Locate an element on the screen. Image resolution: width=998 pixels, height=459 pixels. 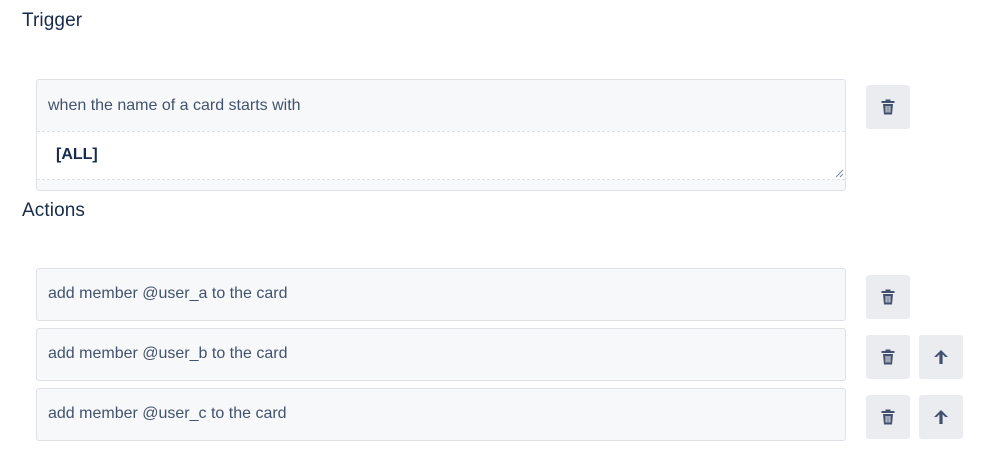
trigger-name-value: [ALL] is located at coordinates (77, 154).